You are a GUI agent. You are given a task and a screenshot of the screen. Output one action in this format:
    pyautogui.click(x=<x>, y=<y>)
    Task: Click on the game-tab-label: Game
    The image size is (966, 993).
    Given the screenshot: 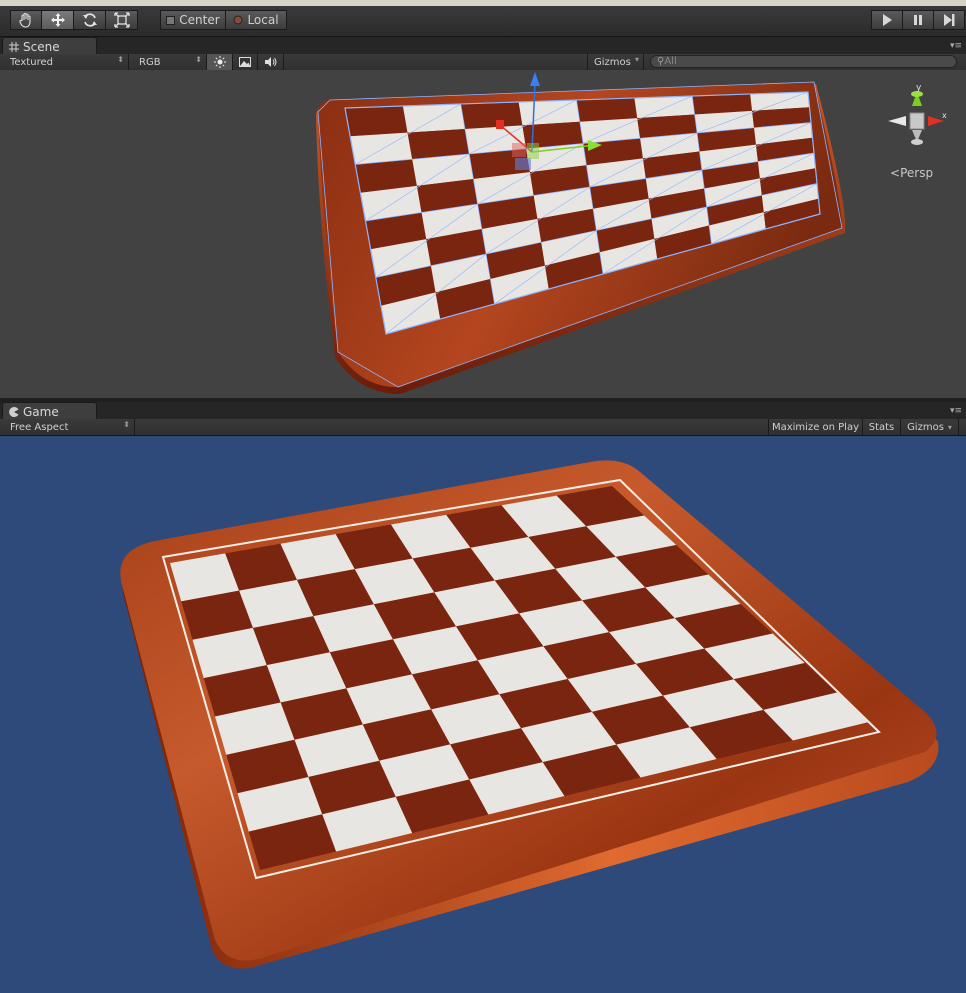 What is the action you would take?
    pyautogui.click(x=41, y=411)
    